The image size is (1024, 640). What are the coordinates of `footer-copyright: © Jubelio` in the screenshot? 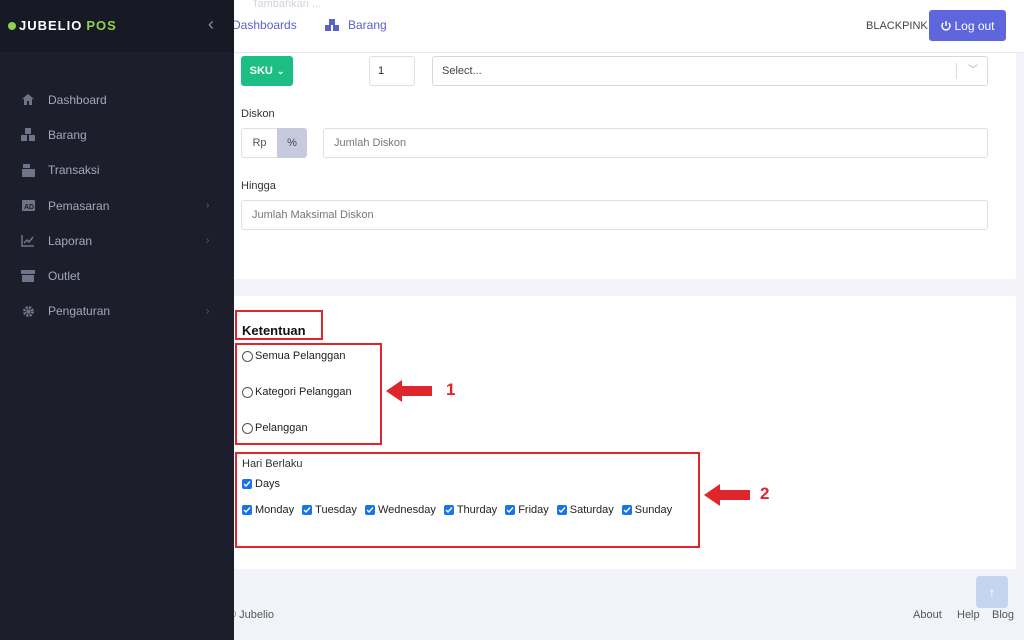 It's located at (251, 615).